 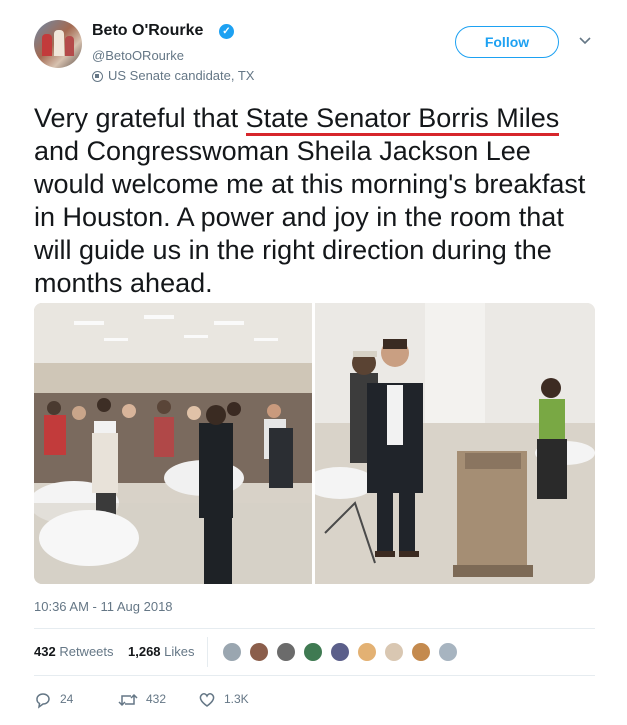 What do you see at coordinates (45, 651) in the screenshot?
I see `retweets-count: 432` at bounding box center [45, 651].